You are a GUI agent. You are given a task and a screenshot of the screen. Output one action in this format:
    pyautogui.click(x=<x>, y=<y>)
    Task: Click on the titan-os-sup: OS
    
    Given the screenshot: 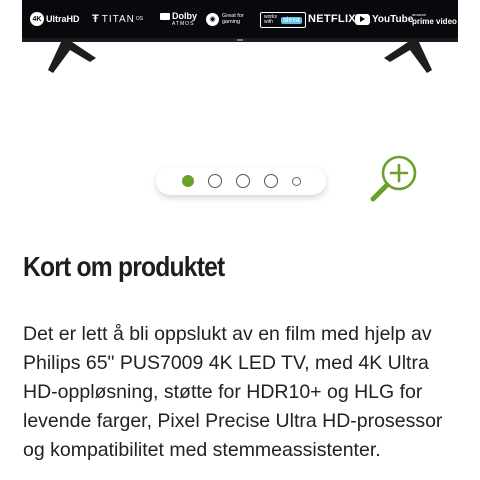 What is the action you would take?
    pyautogui.click(x=139, y=19)
    